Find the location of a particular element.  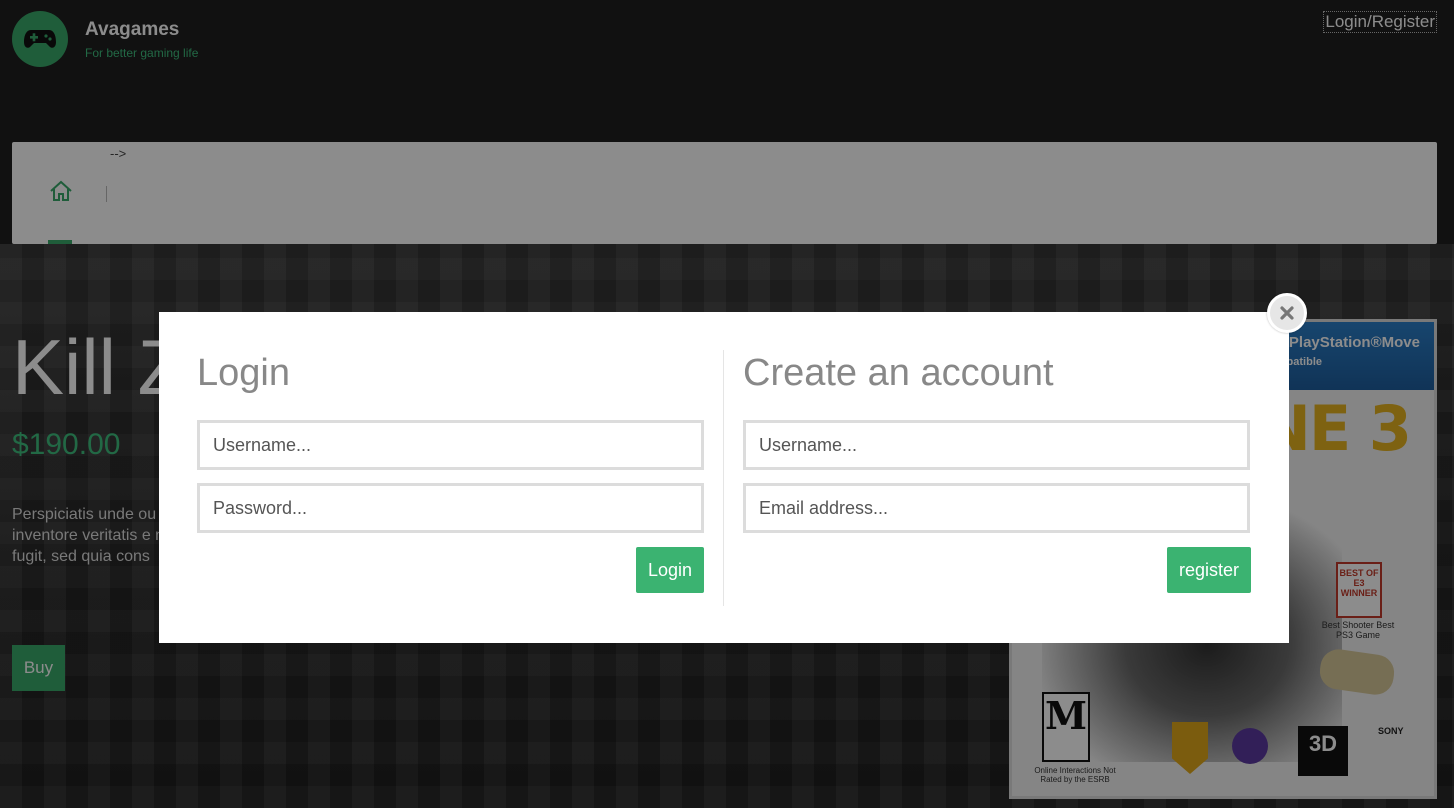

register-email-input is located at coordinates (996, 508).